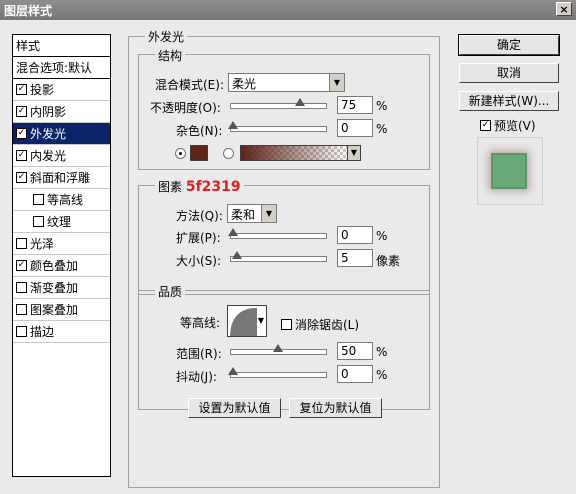  I want to click on spread-unit: %, so click(382, 236).